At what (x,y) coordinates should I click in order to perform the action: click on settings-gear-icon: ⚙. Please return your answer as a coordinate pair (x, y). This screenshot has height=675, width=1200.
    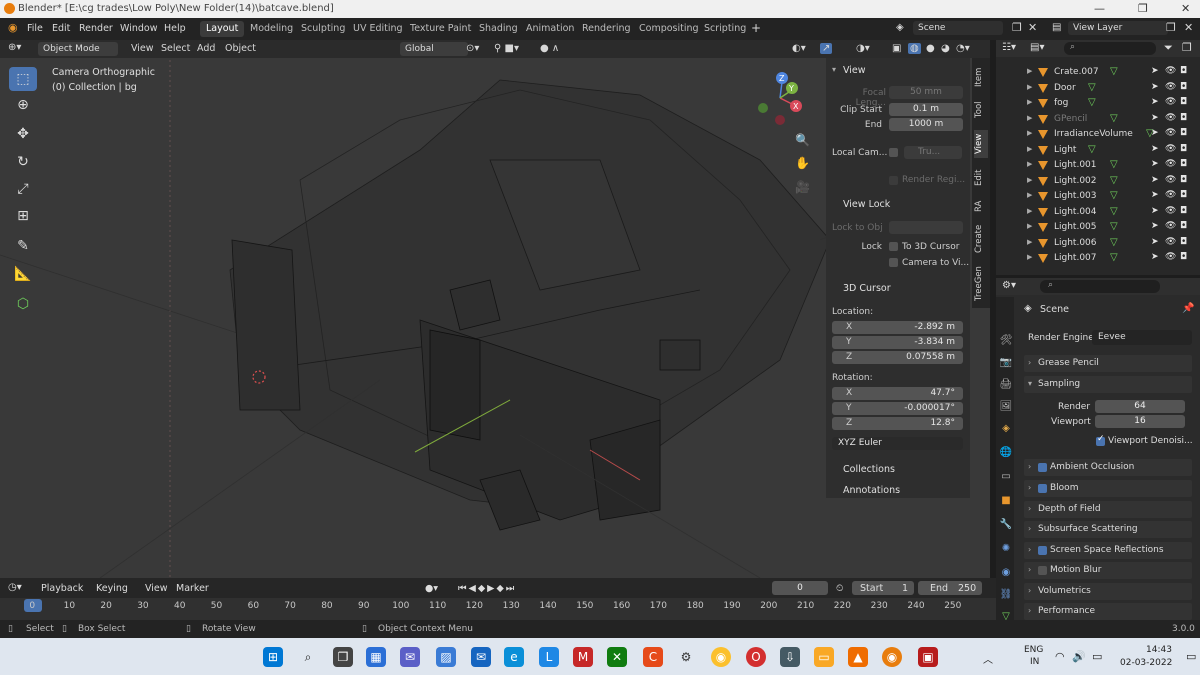
    Looking at the image, I should click on (686, 657).